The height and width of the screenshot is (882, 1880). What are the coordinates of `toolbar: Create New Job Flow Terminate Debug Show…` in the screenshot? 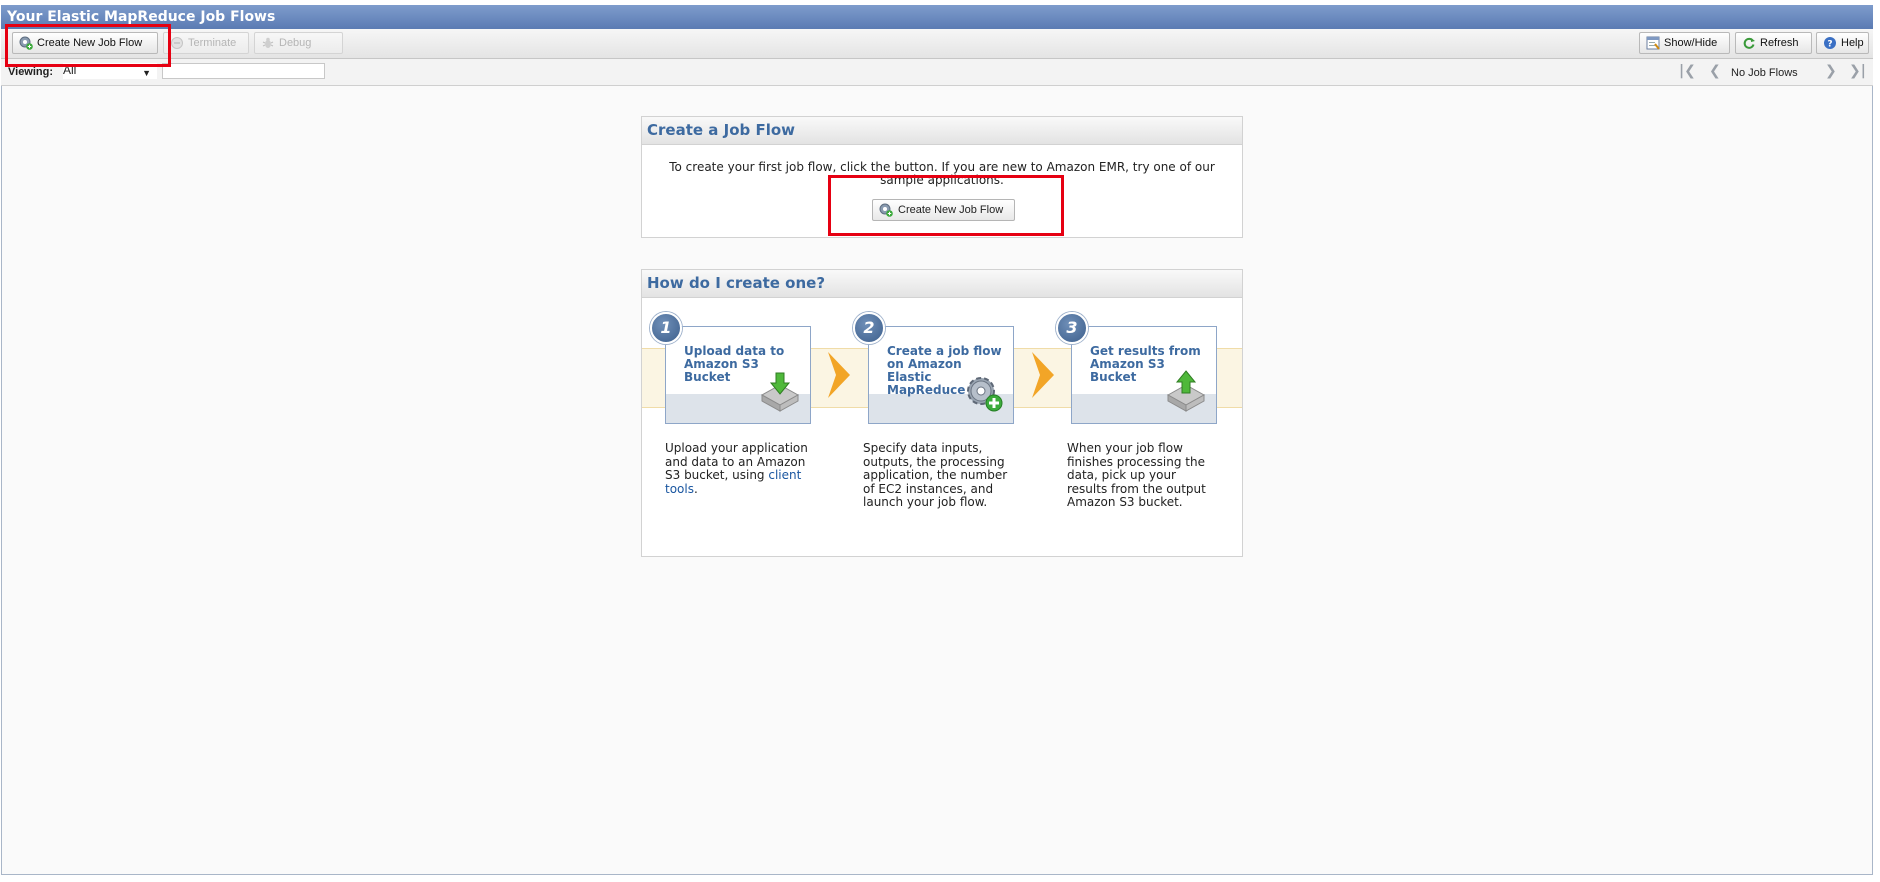 It's located at (937, 44).